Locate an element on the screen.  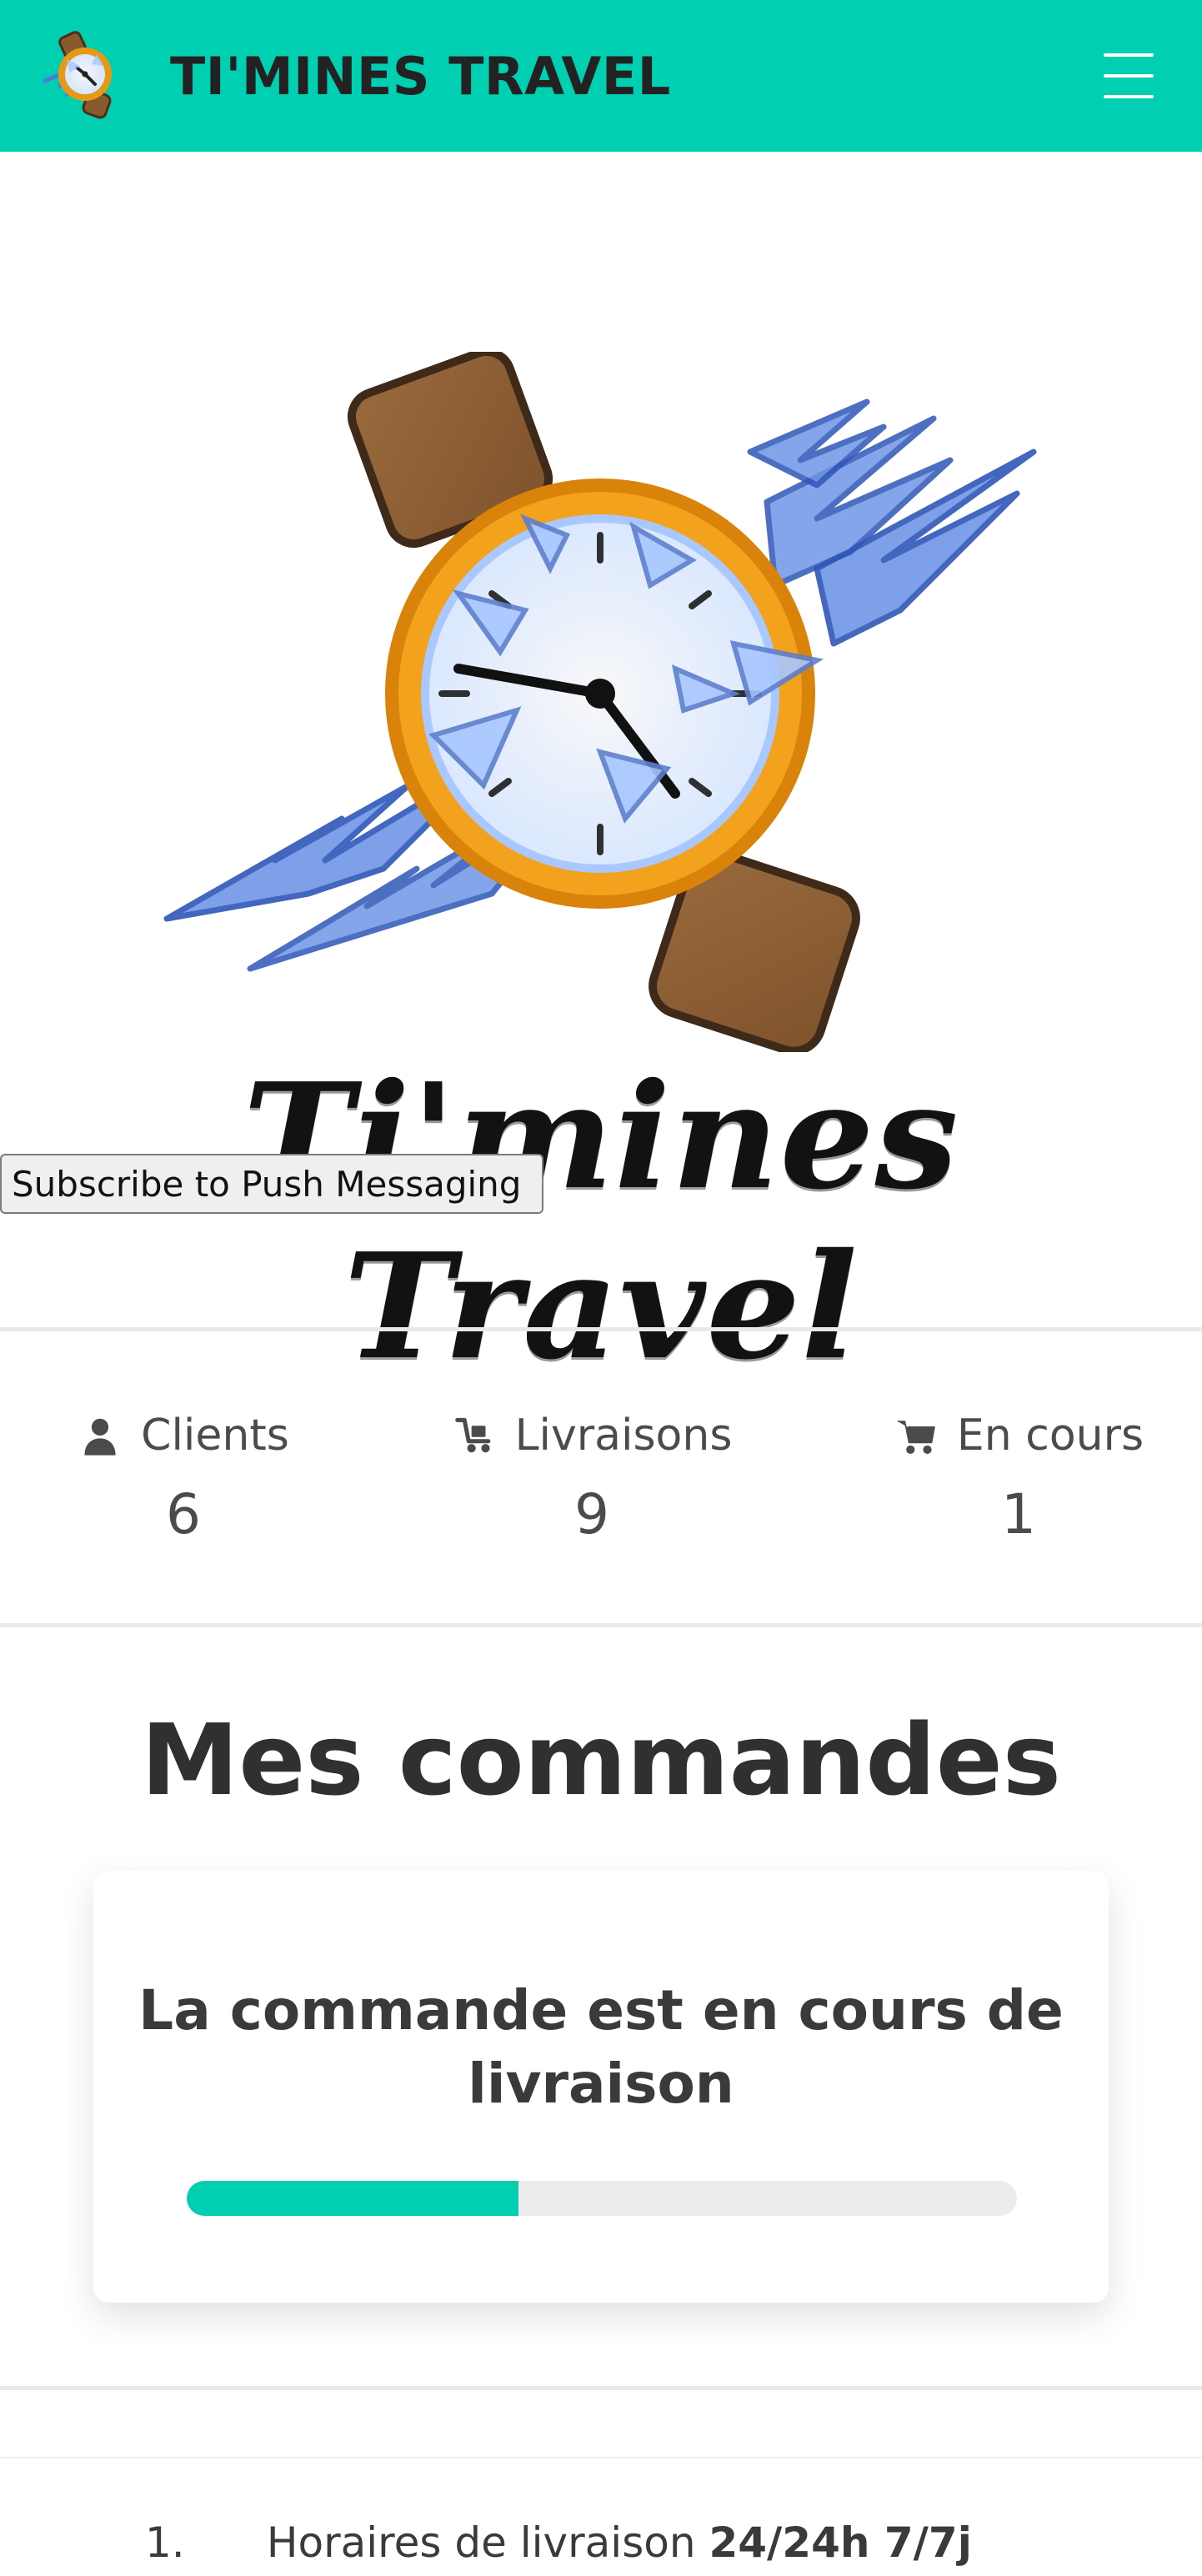
stat-en-cours: En cours 1 is located at coordinates (1018, 1478).